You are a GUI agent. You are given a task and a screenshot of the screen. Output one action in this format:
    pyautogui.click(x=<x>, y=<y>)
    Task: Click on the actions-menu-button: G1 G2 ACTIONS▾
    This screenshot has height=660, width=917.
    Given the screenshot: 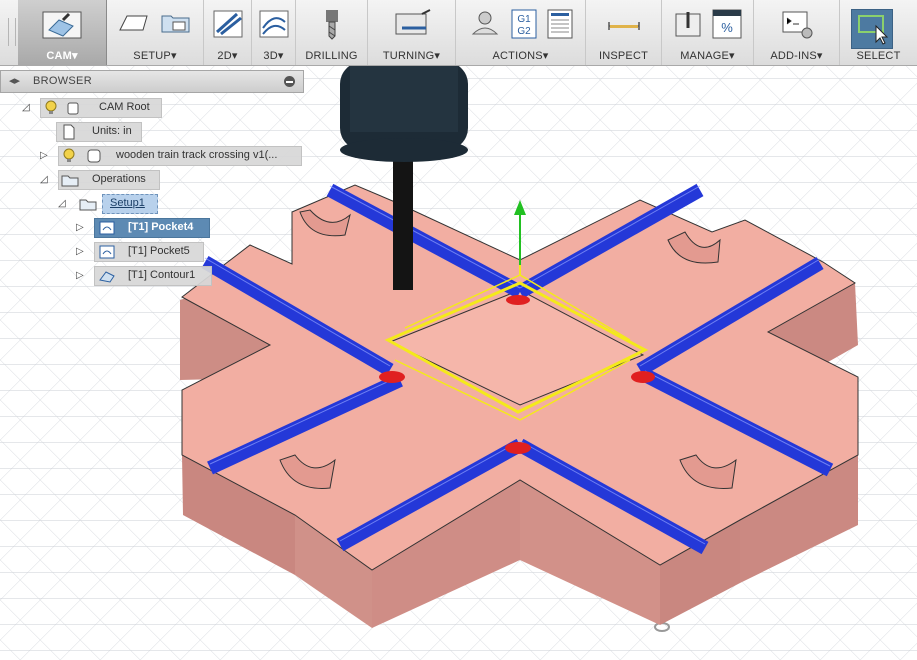 What is the action you would take?
    pyautogui.click(x=521, y=32)
    